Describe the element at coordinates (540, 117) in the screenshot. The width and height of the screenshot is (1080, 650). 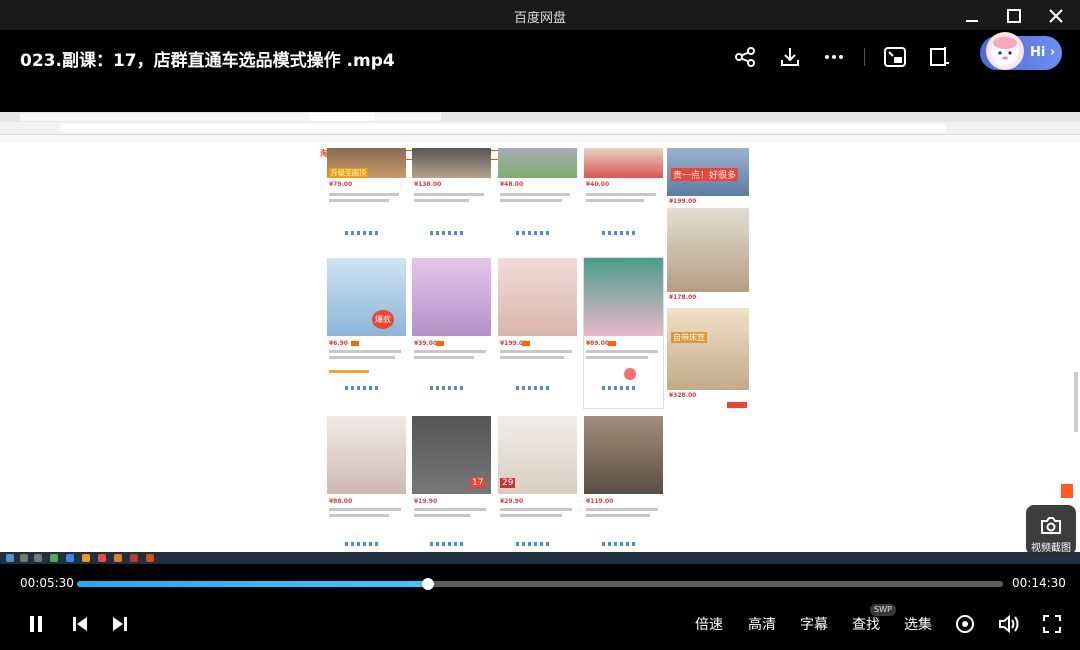
I see `recorded-browser-tabs` at that location.